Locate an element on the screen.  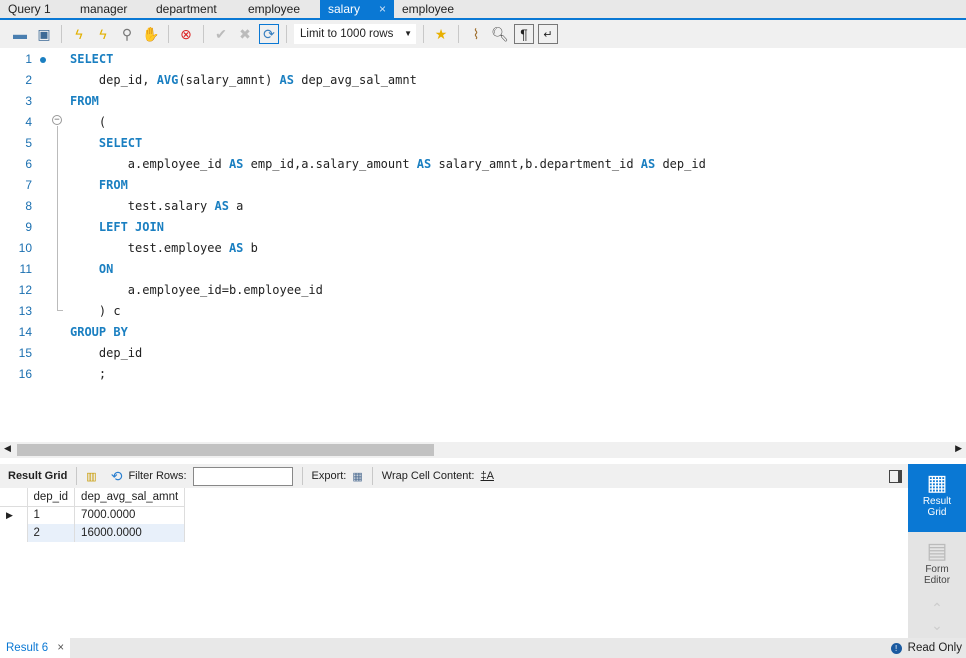
line-number: 16 is located at coordinates (25, 374).